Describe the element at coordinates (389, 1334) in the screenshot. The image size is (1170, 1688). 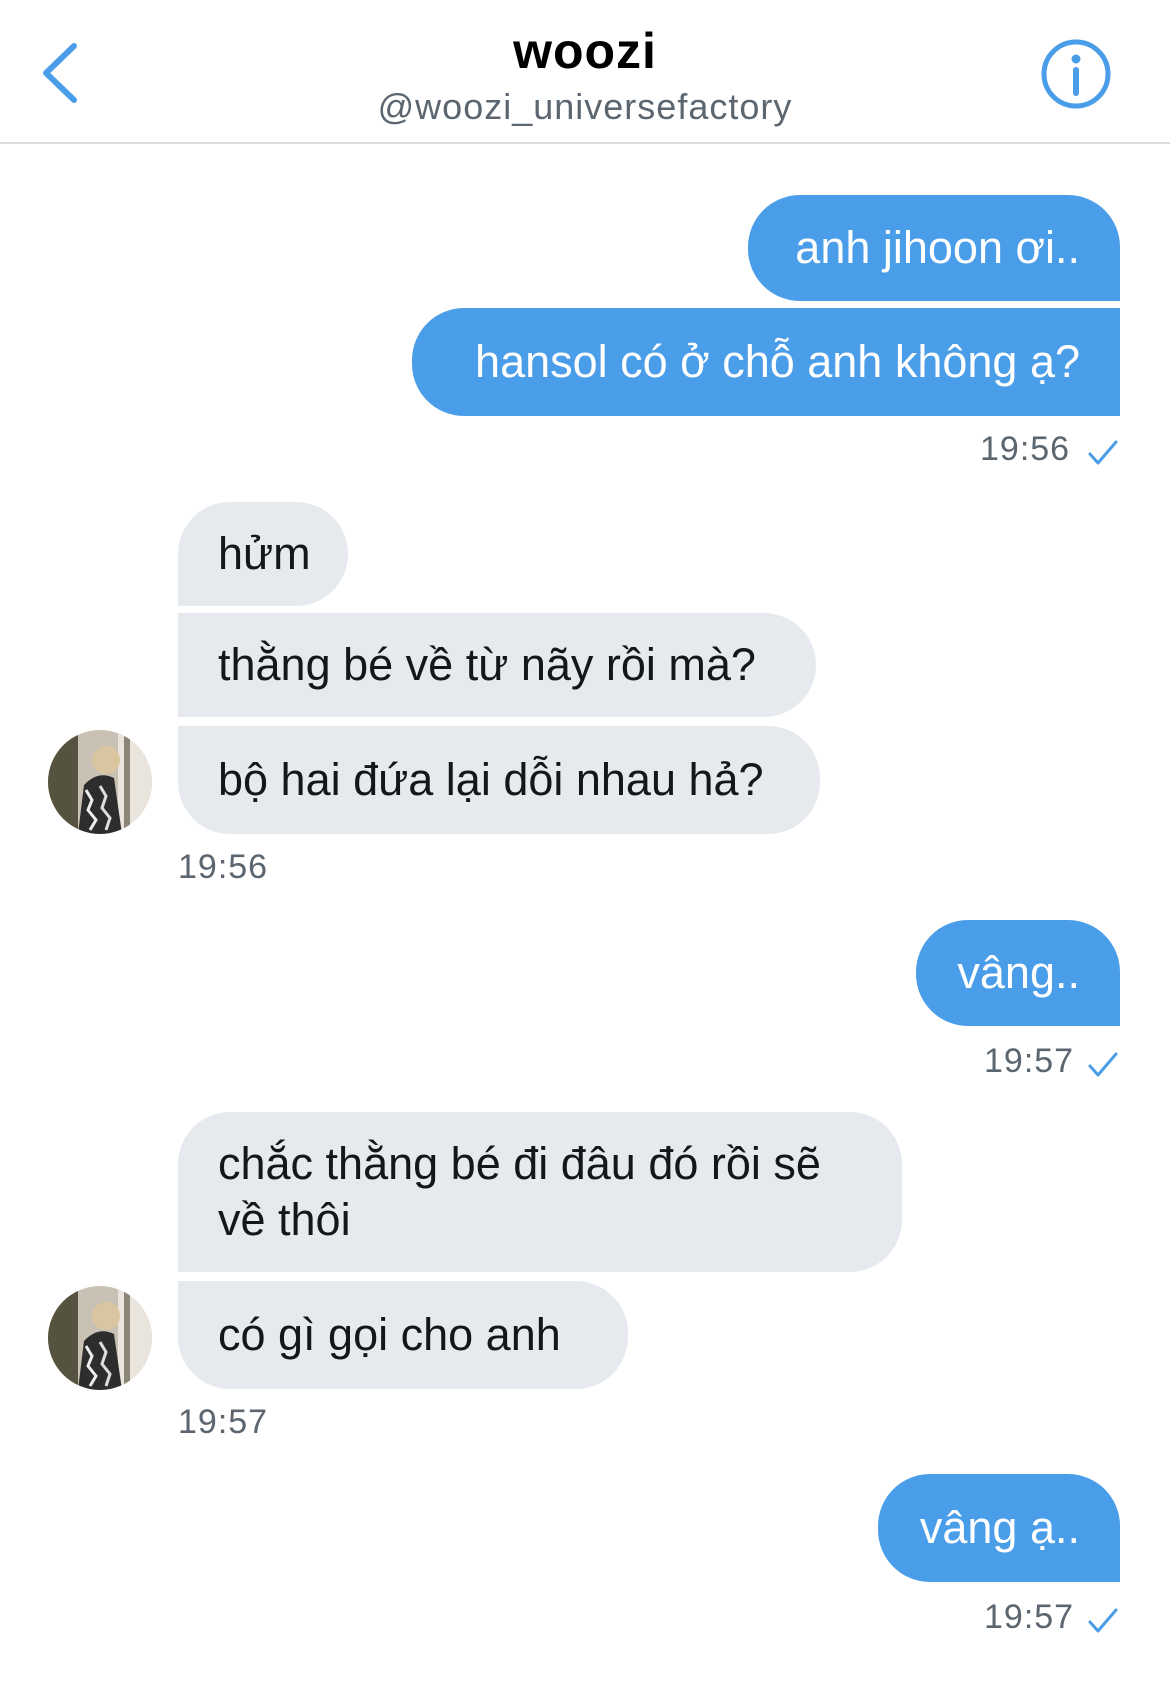
I see `message-text: có gì gọi cho anh` at that location.